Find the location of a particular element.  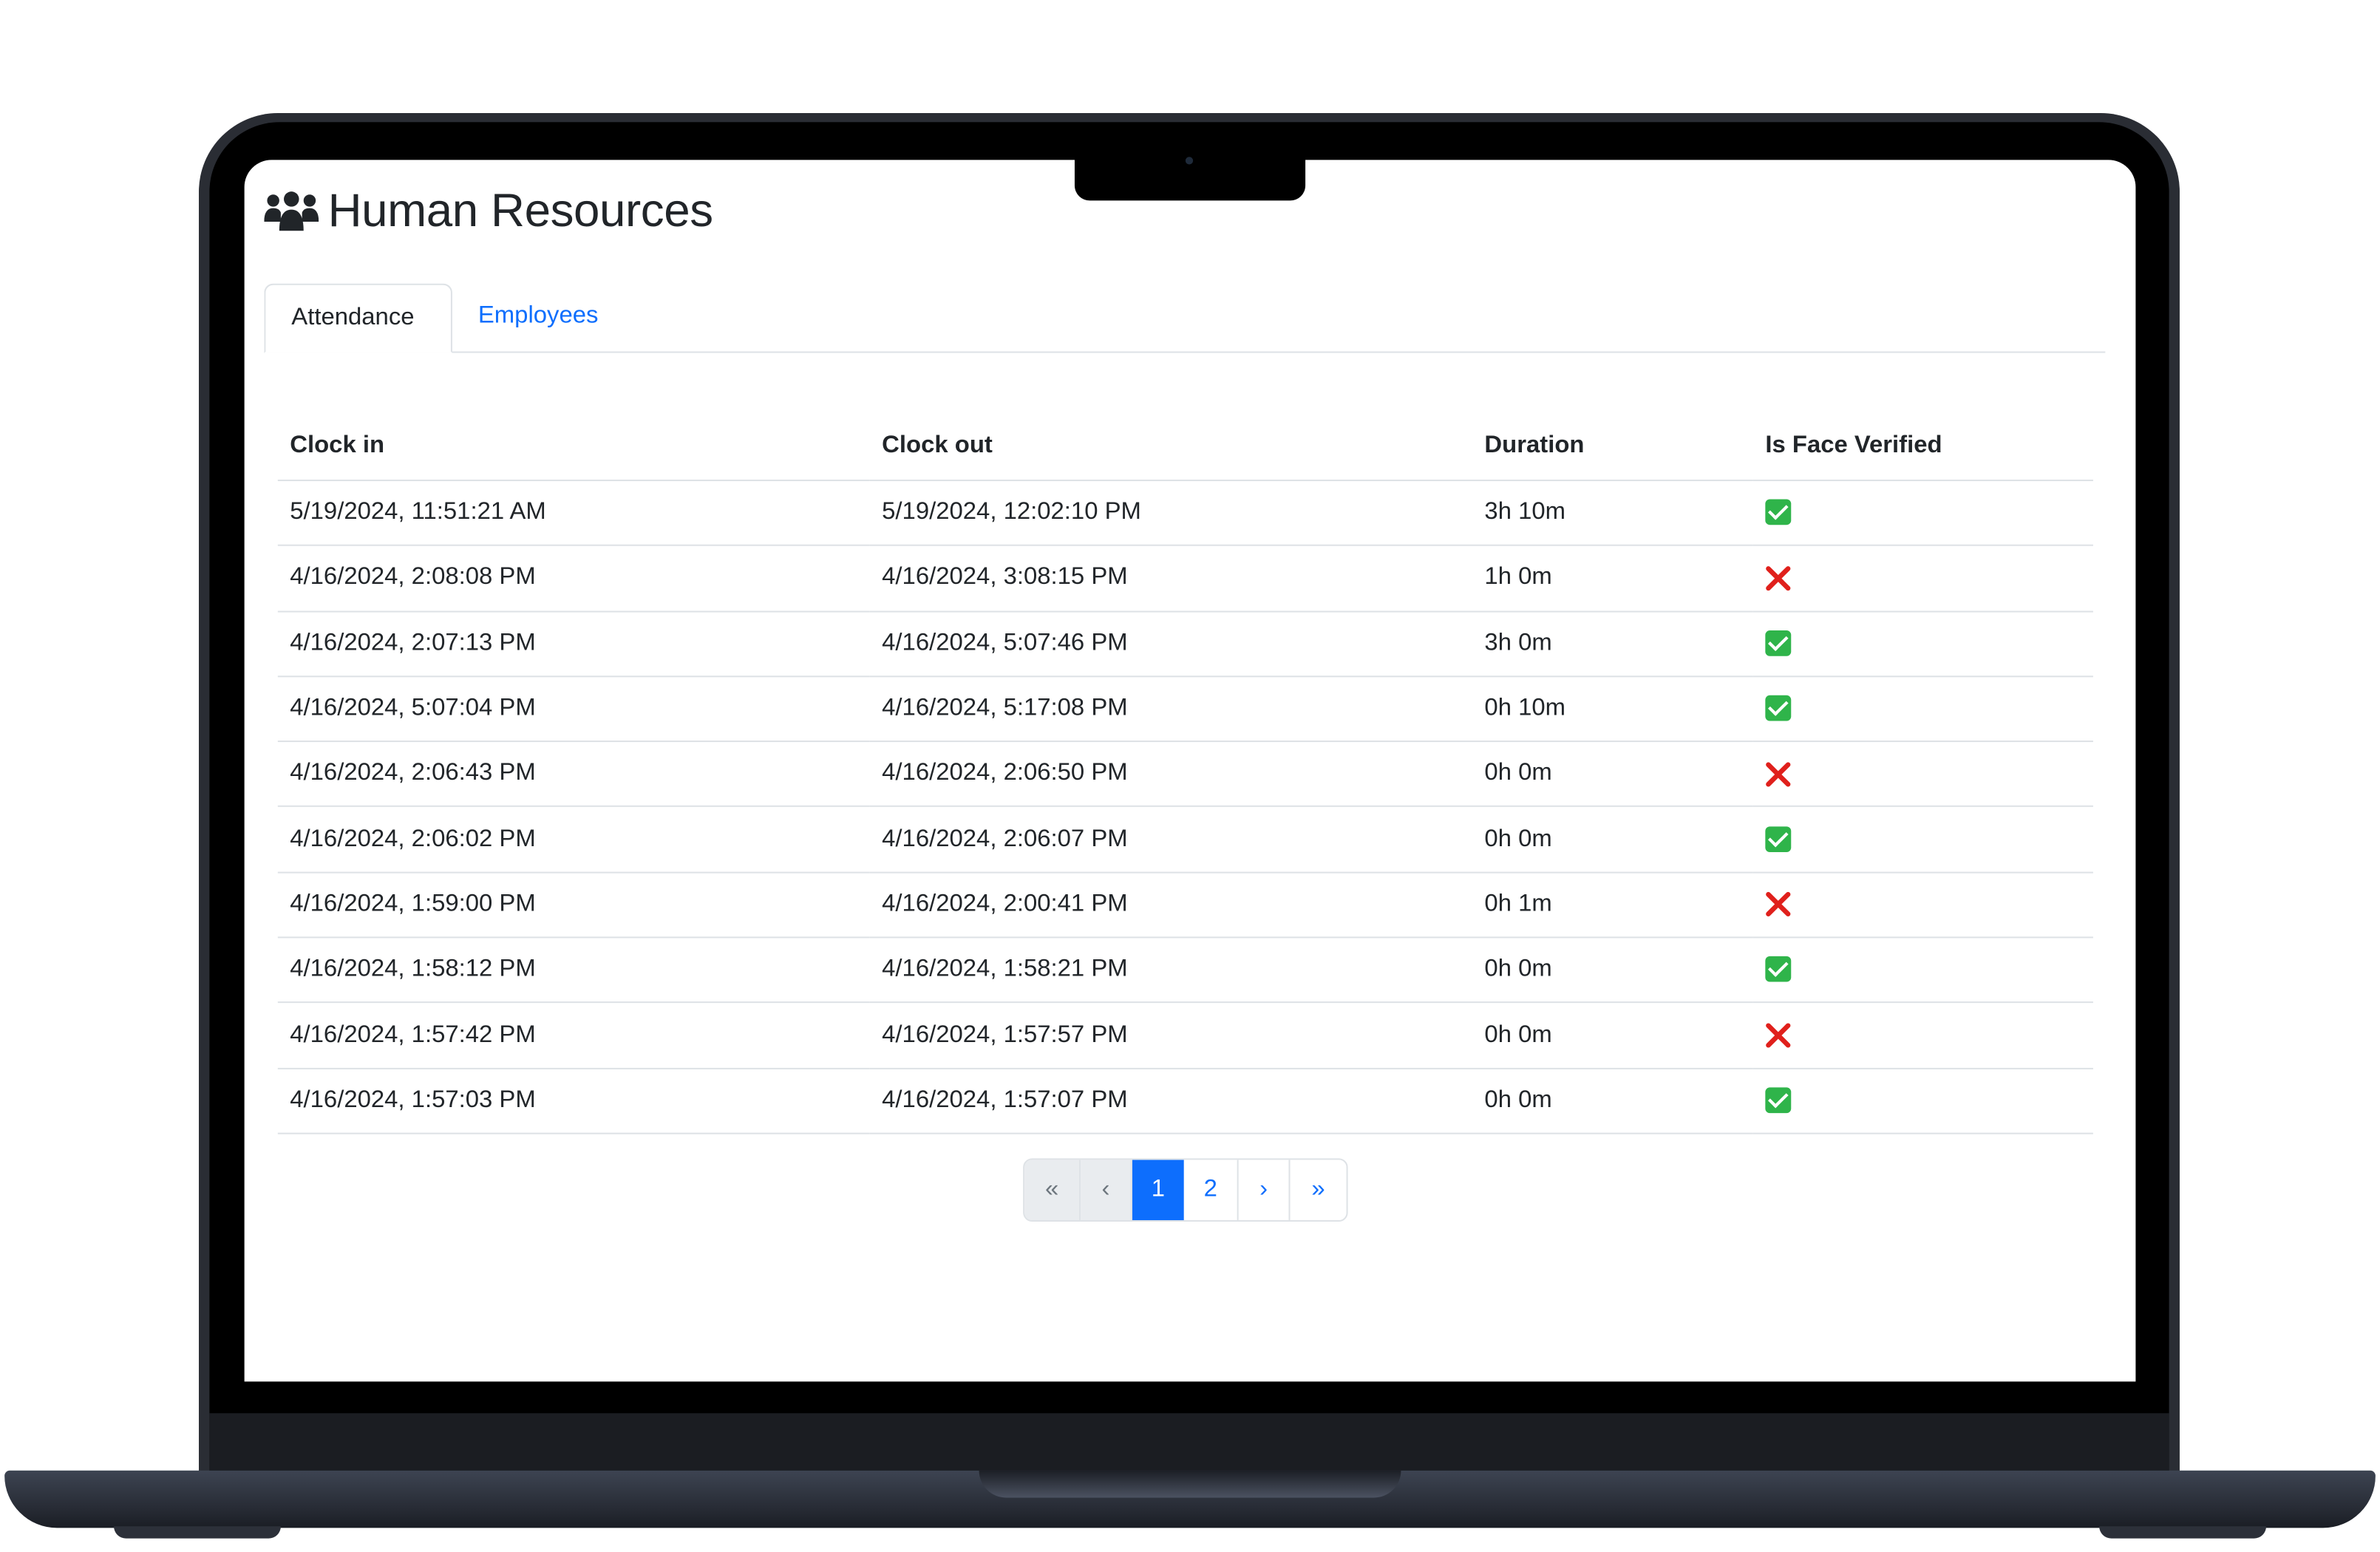

column-header-face-verified: Is Face Verified is located at coordinates (1922, 448).